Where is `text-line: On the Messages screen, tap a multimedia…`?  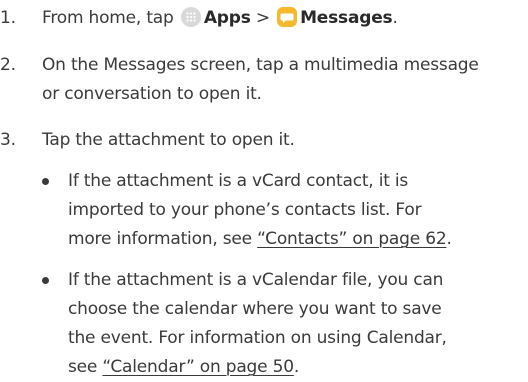
text-line: On the Messages screen, tap a multimedia… is located at coordinates (260, 65).